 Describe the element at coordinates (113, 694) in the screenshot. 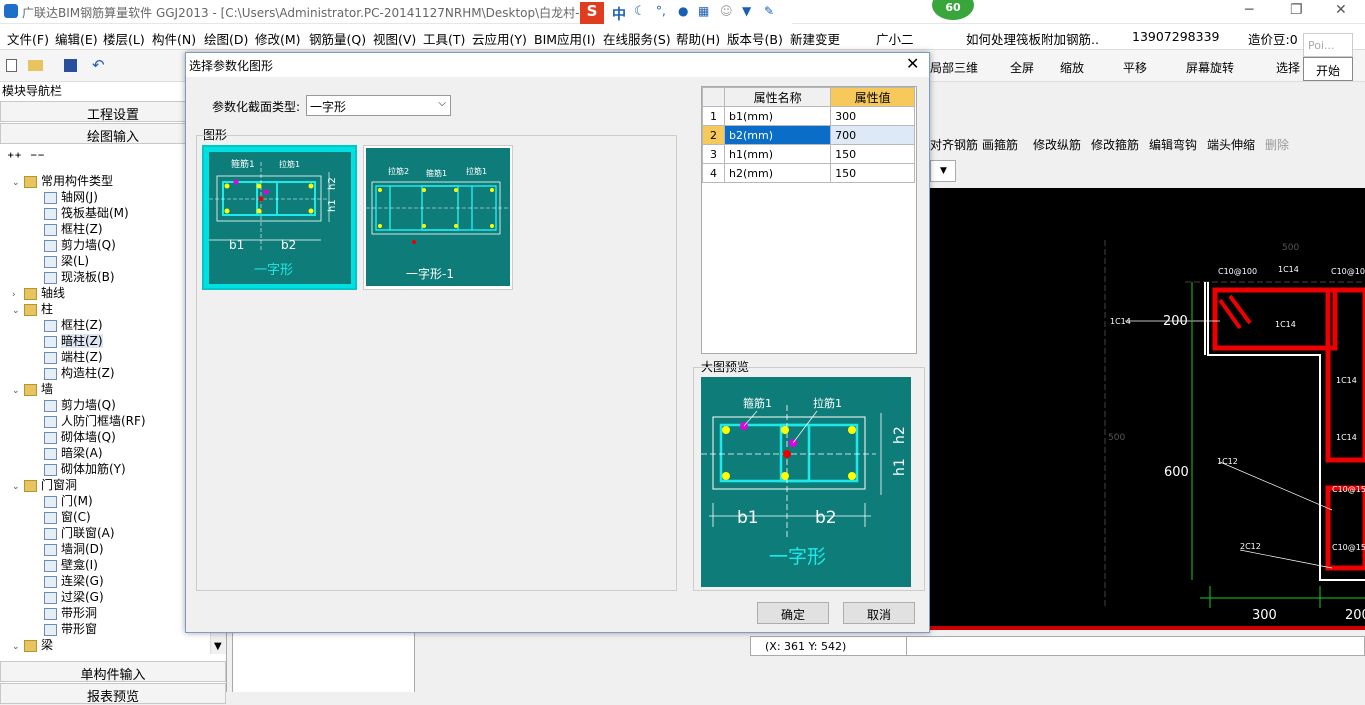

I see `report-preview-button: 报表预览` at that location.